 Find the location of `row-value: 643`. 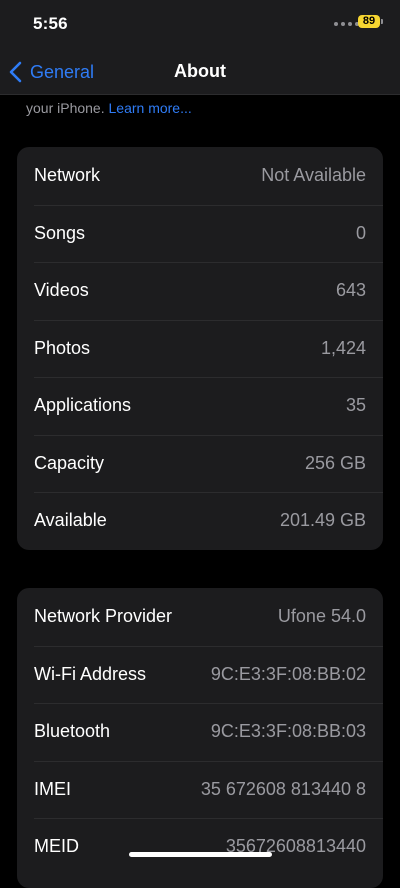

row-value: 643 is located at coordinates (350, 290).